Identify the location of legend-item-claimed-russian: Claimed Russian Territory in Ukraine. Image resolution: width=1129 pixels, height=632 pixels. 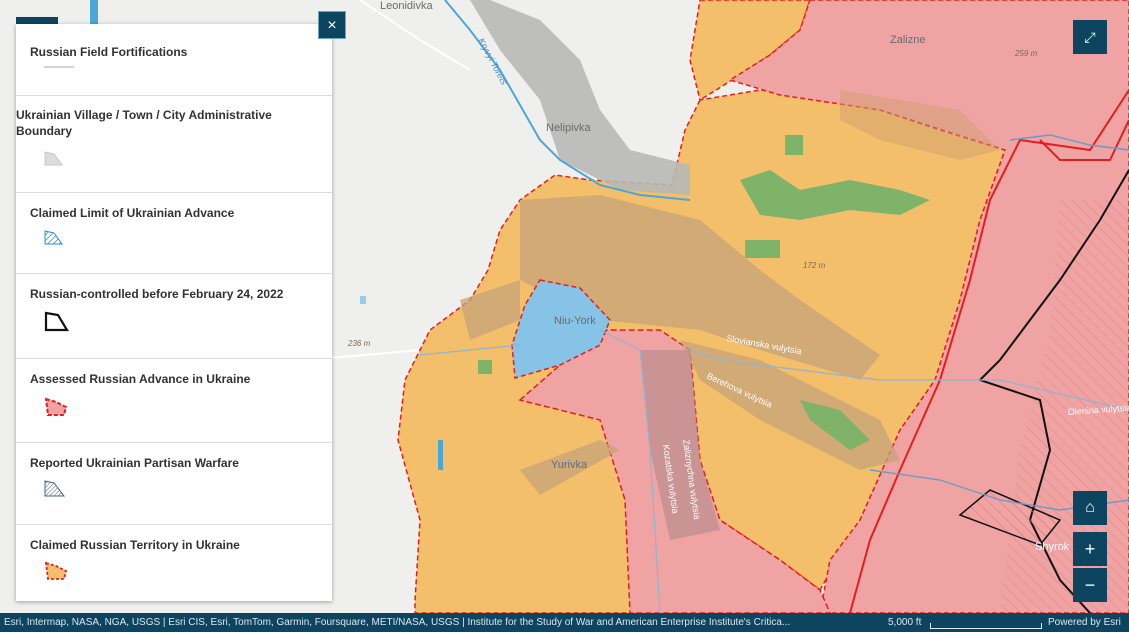
(174, 563).